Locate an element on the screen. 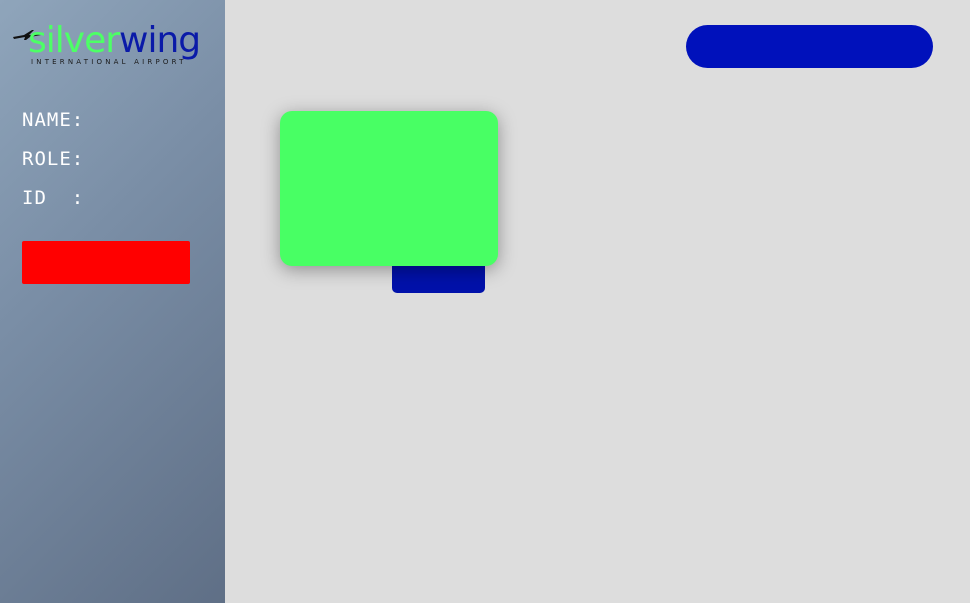  user-role-label: ROLE: is located at coordinates (53, 159).